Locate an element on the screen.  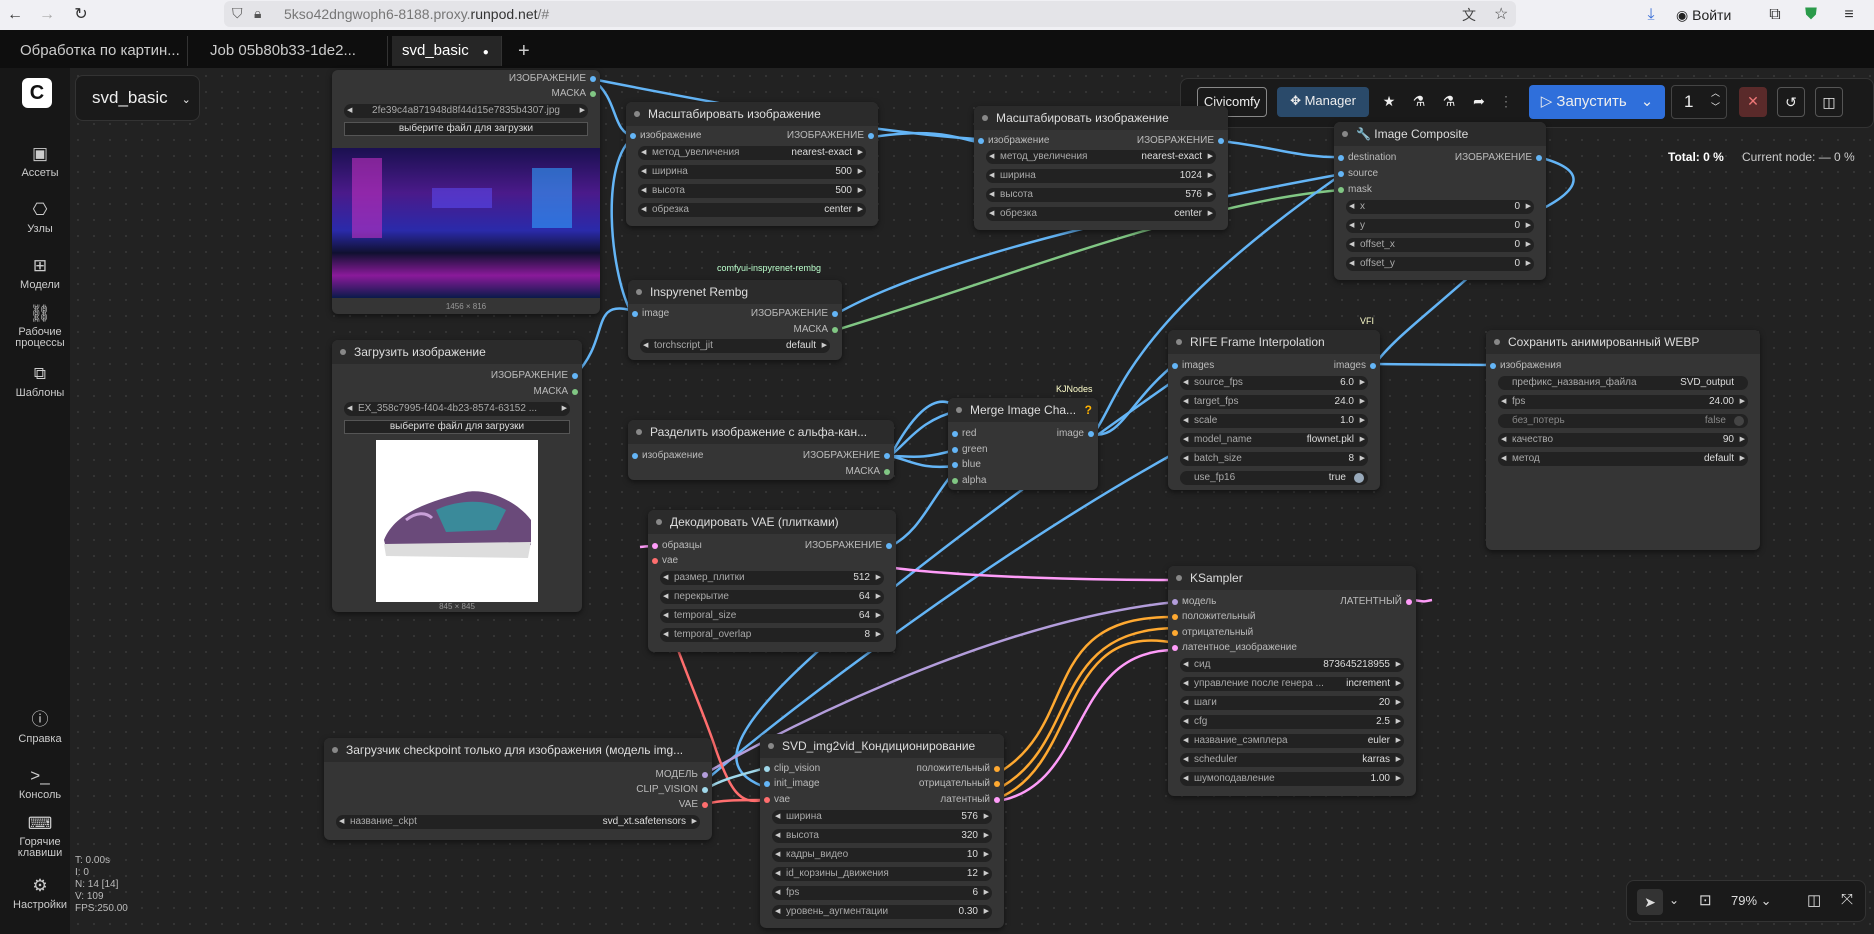
minimap-icon: ◫ is located at coordinates (1814, 900).